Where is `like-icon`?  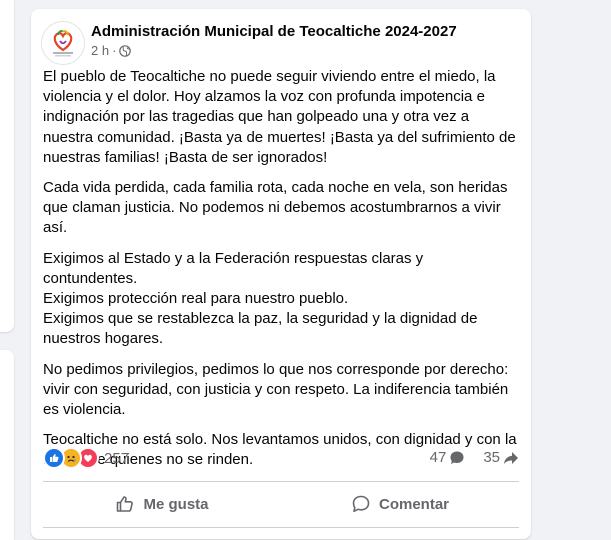 like-icon is located at coordinates (54, 458).